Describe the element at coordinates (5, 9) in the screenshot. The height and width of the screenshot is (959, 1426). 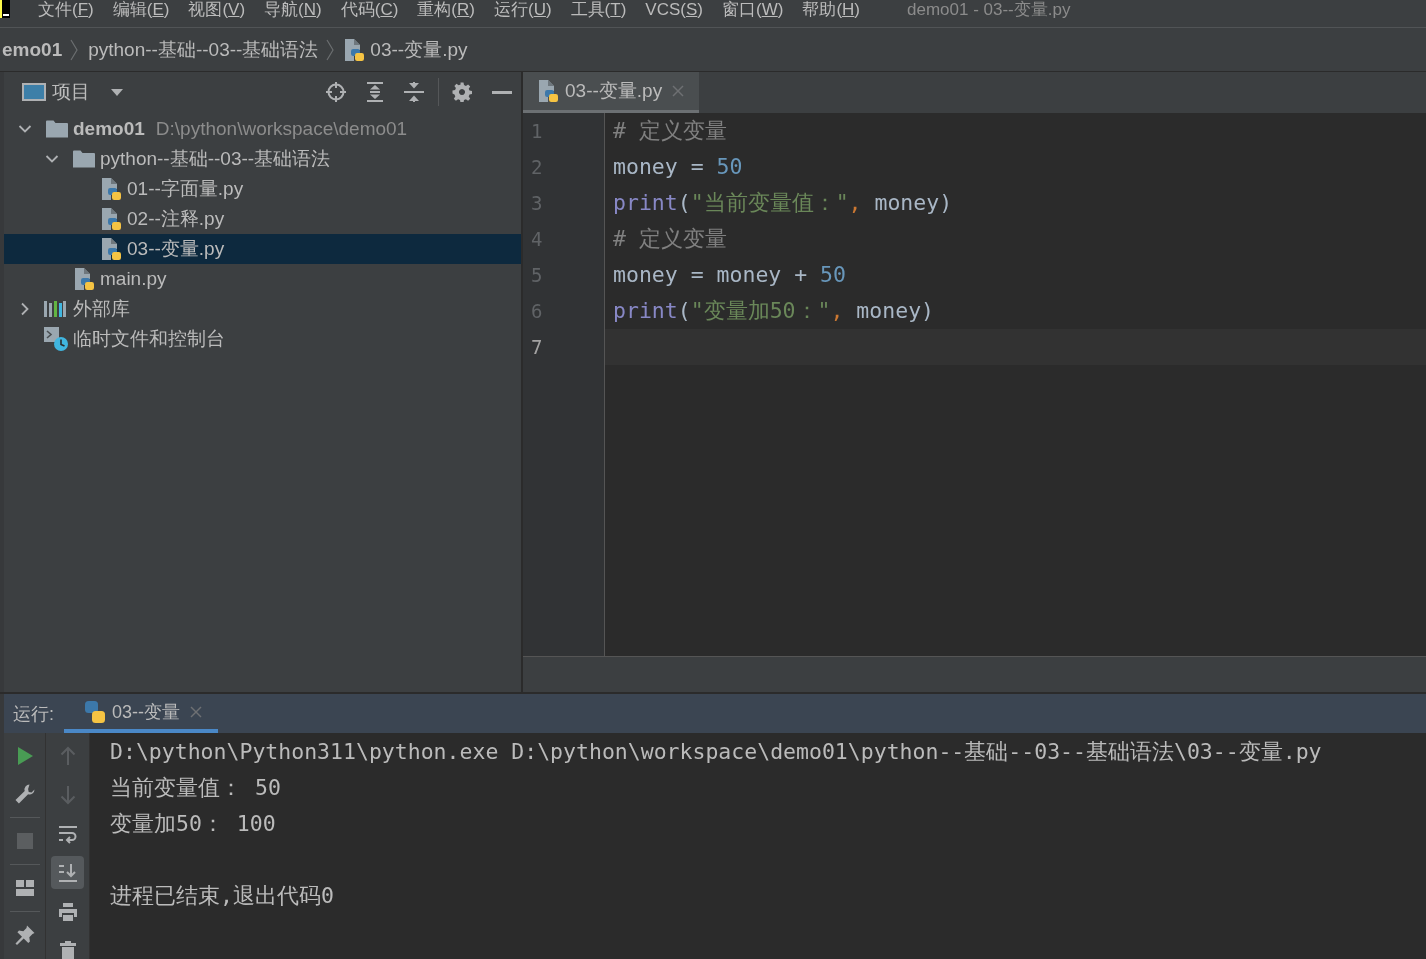
I see `app-logo-icon` at that location.